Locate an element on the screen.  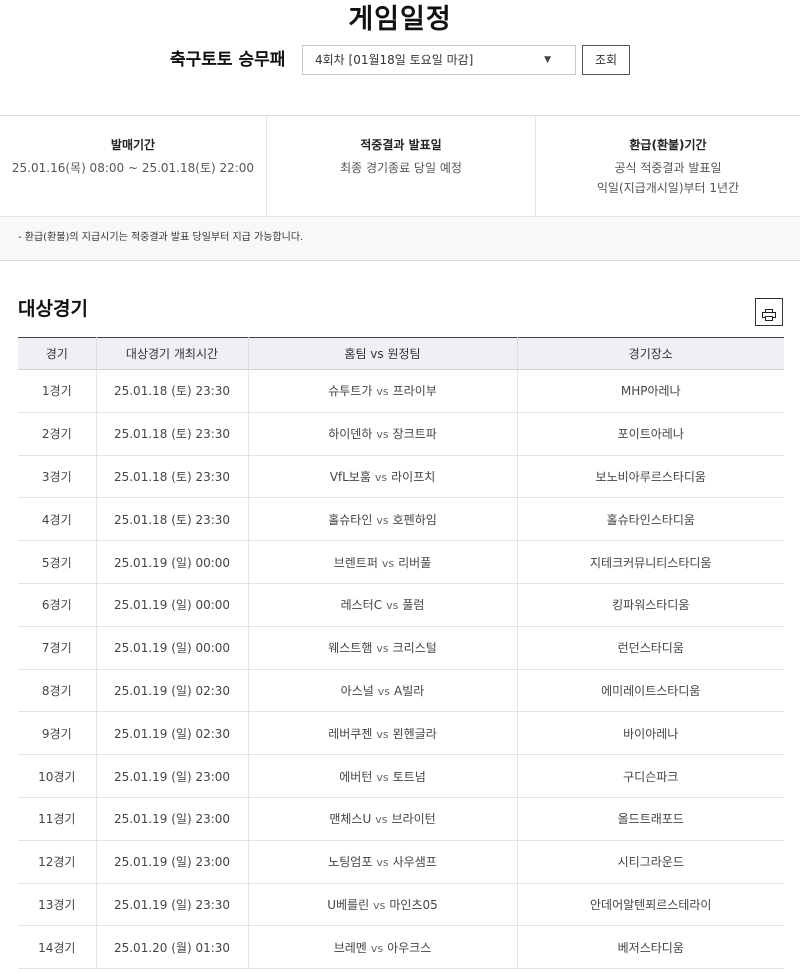
match-venue: 홀슈타인스타디움 is located at coordinates (650, 519).